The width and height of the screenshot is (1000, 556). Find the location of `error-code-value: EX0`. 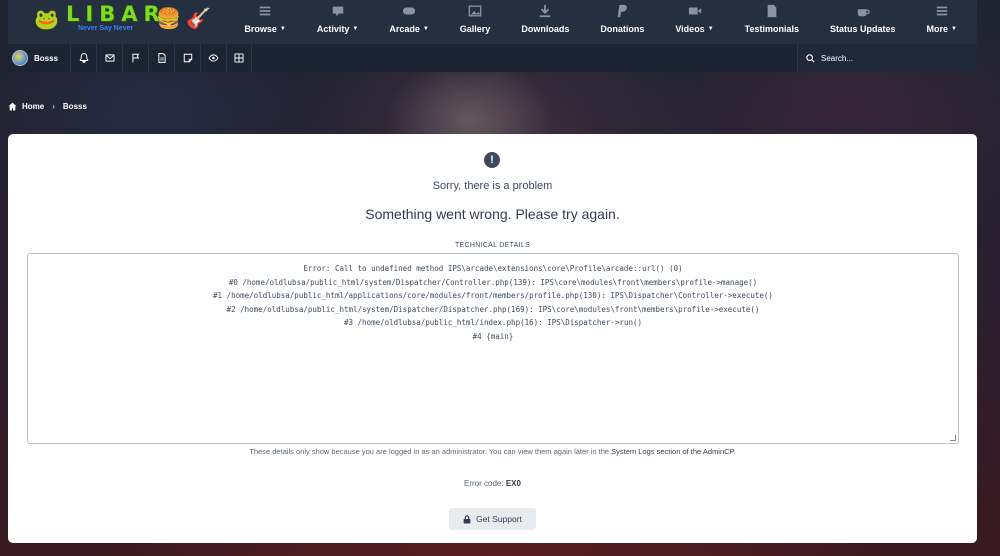

error-code-value: EX0 is located at coordinates (513, 483).